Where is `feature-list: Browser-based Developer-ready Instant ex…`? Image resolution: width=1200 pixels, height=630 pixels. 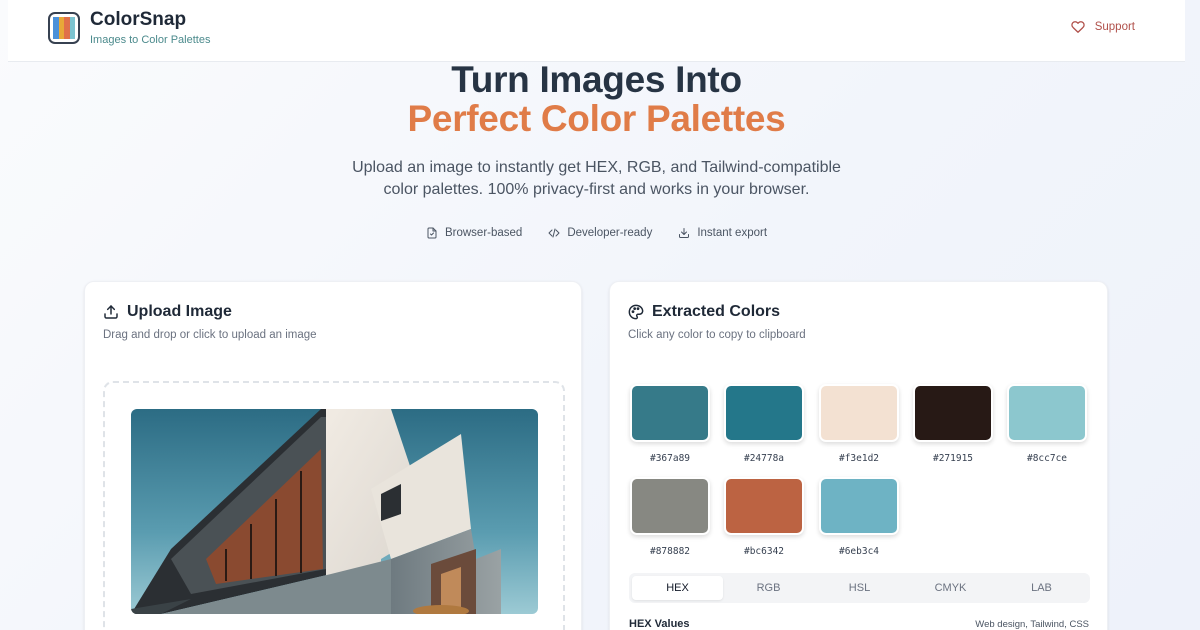 feature-list: Browser-based Developer-ready Instant ex… is located at coordinates (596, 233).